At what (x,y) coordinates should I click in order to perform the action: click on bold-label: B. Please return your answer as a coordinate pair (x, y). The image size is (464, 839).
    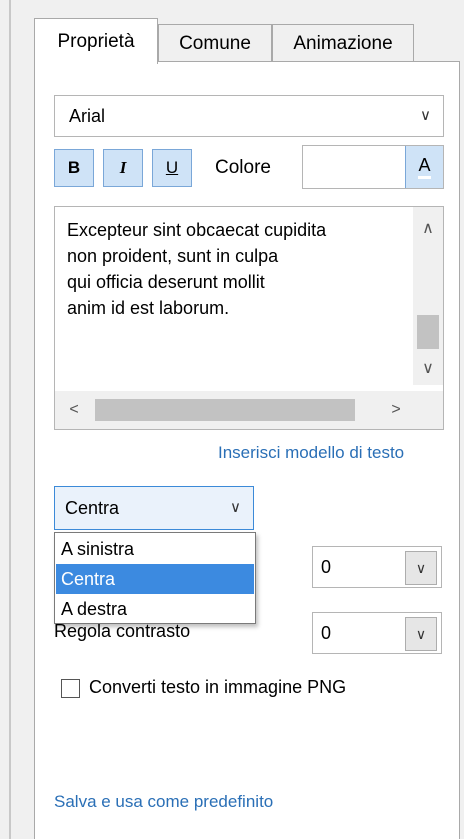
    Looking at the image, I should click on (74, 167).